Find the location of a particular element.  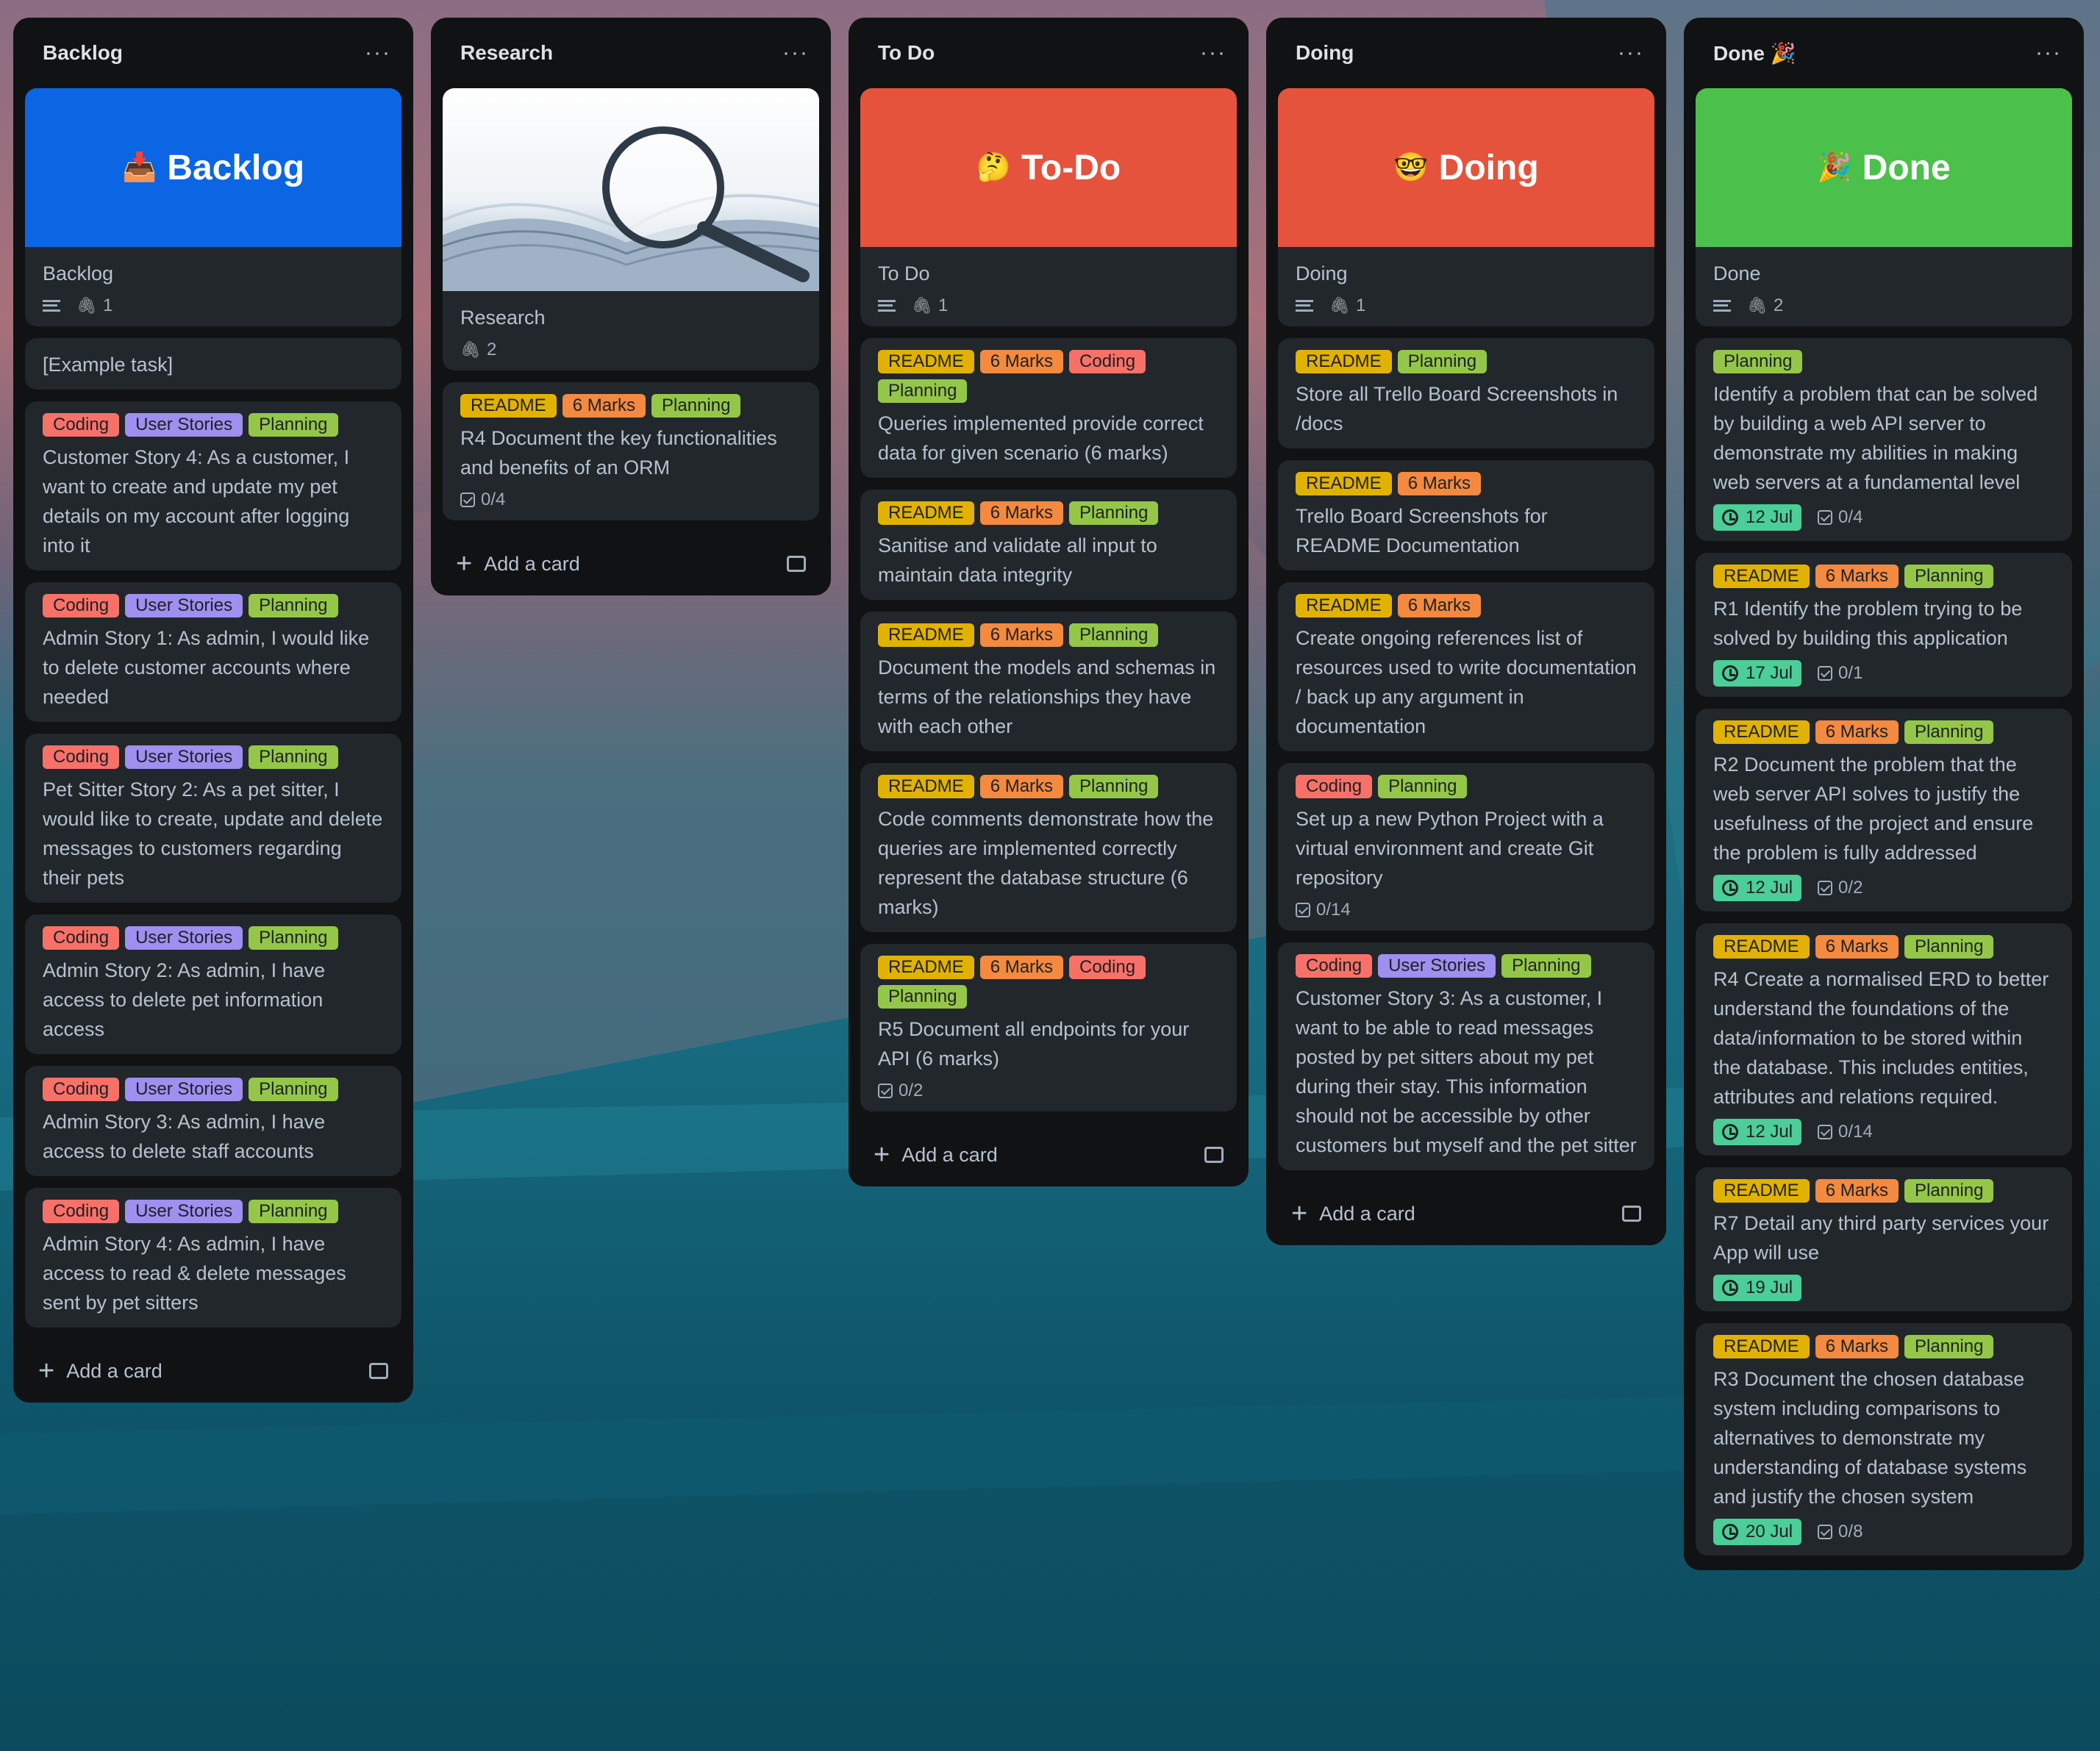

due-date-badge: 20 Jul is located at coordinates (1758, 1532).